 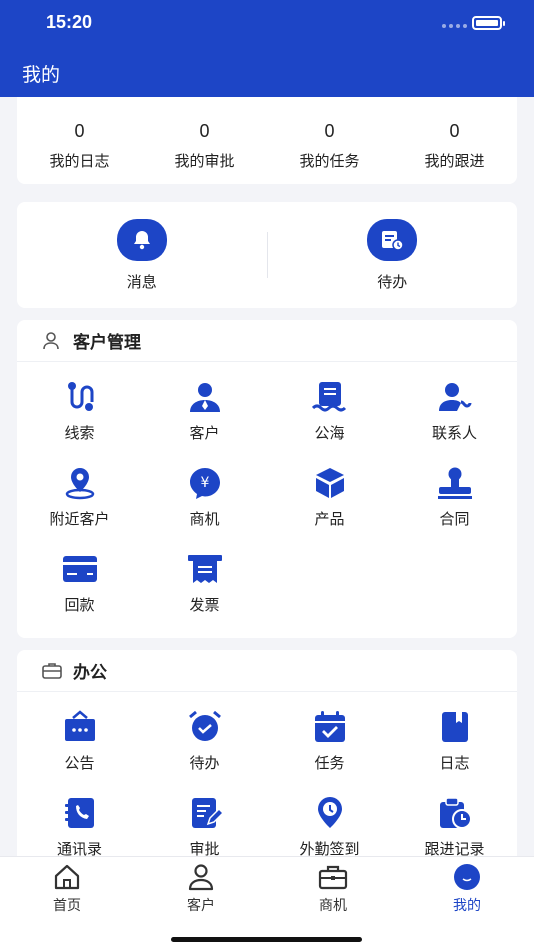 I want to click on tab-label: 首页, so click(x=67, y=906).